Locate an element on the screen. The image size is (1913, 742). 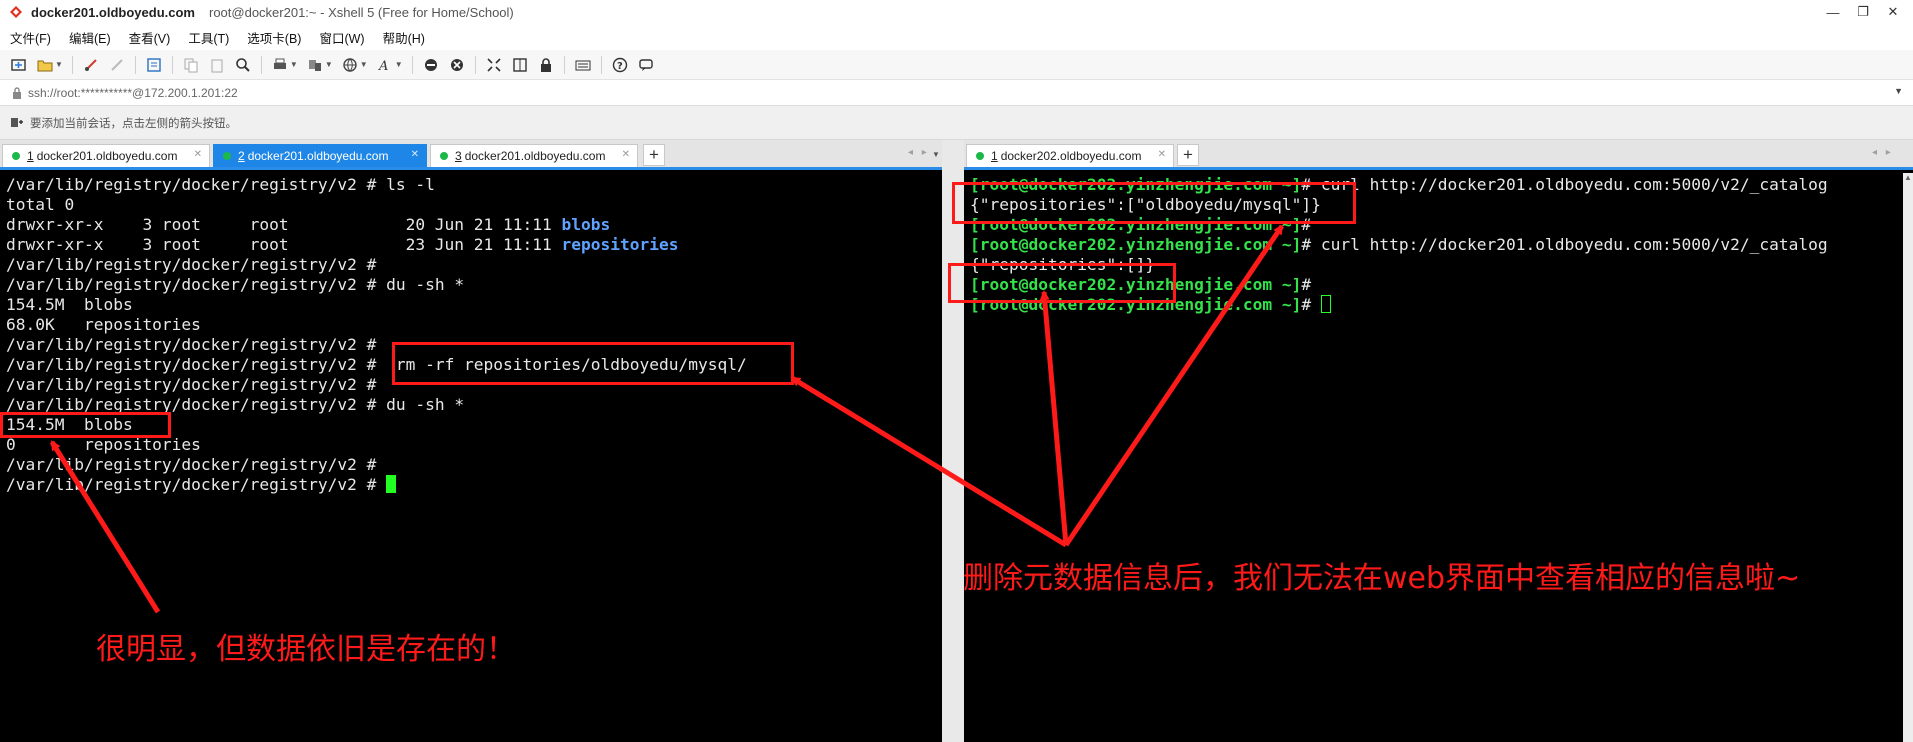
arrow-to-blobs is located at coordinates (105, 527).